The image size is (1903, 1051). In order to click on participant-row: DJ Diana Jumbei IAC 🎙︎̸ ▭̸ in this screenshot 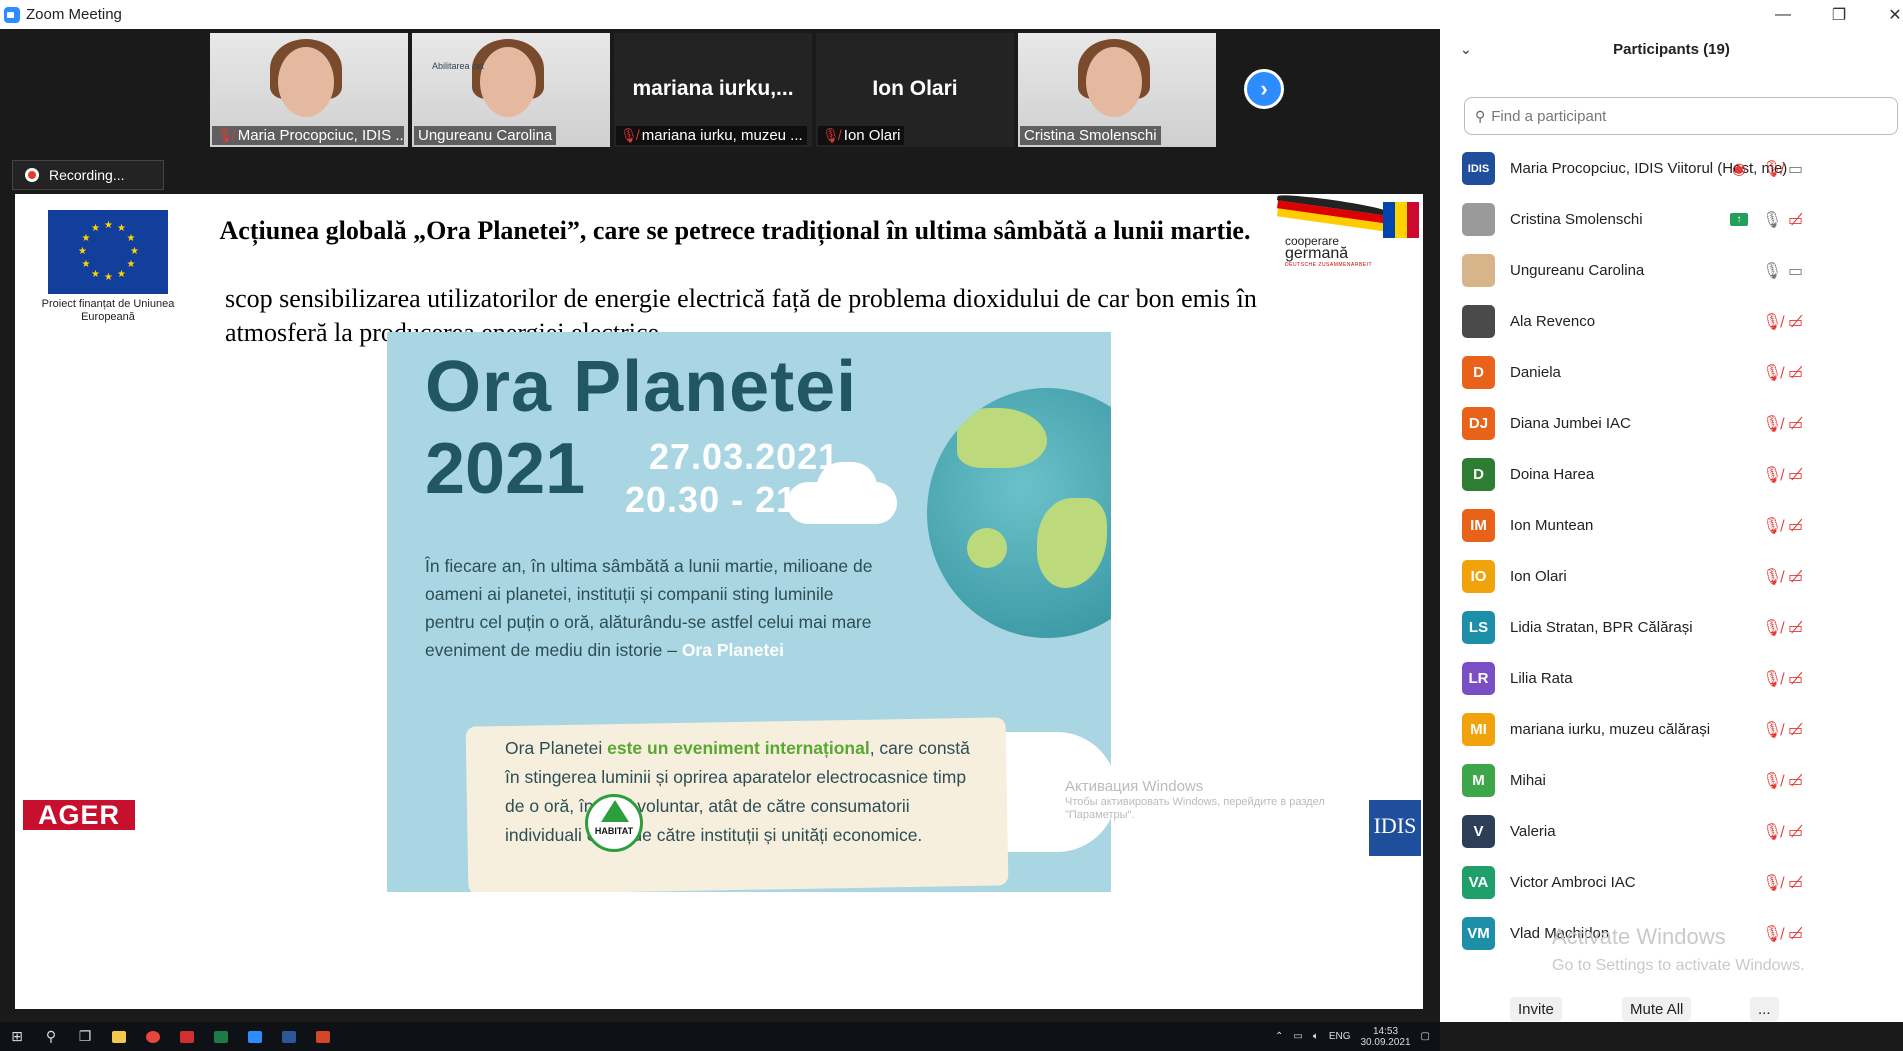, I will do `click(1671, 423)`.